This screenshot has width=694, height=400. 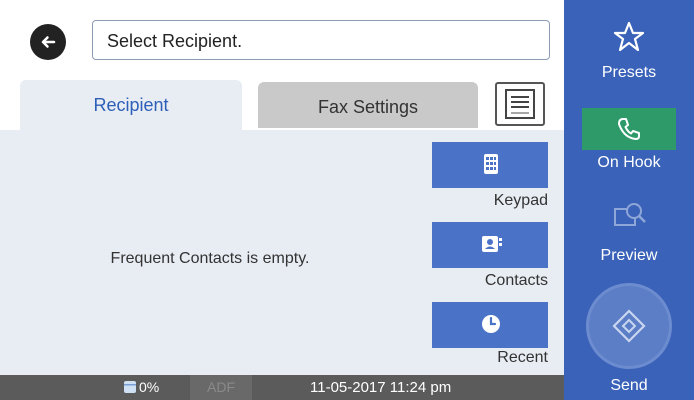 I want to click on on-hook-label: On Hook, so click(x=629, y=162).